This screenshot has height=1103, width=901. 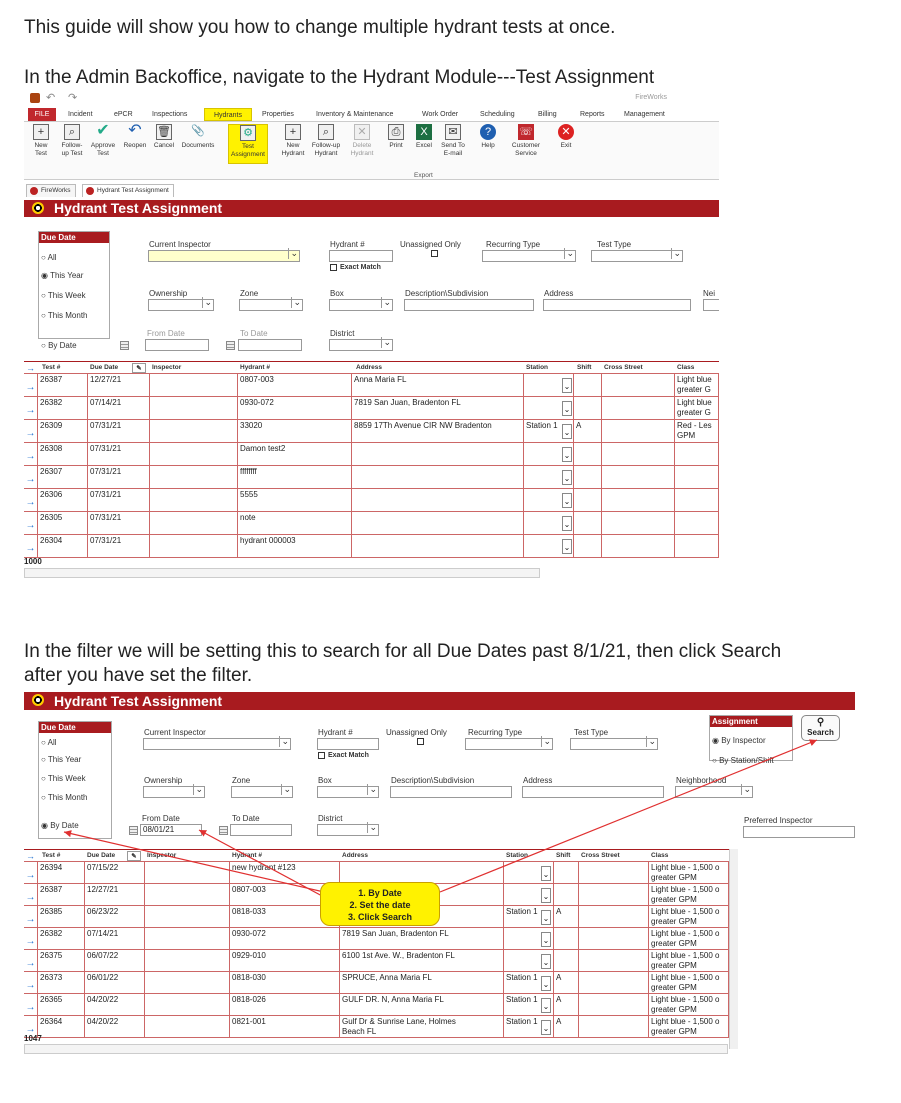 I want to click on cell-test: 26309, so click(x=63, y=431).